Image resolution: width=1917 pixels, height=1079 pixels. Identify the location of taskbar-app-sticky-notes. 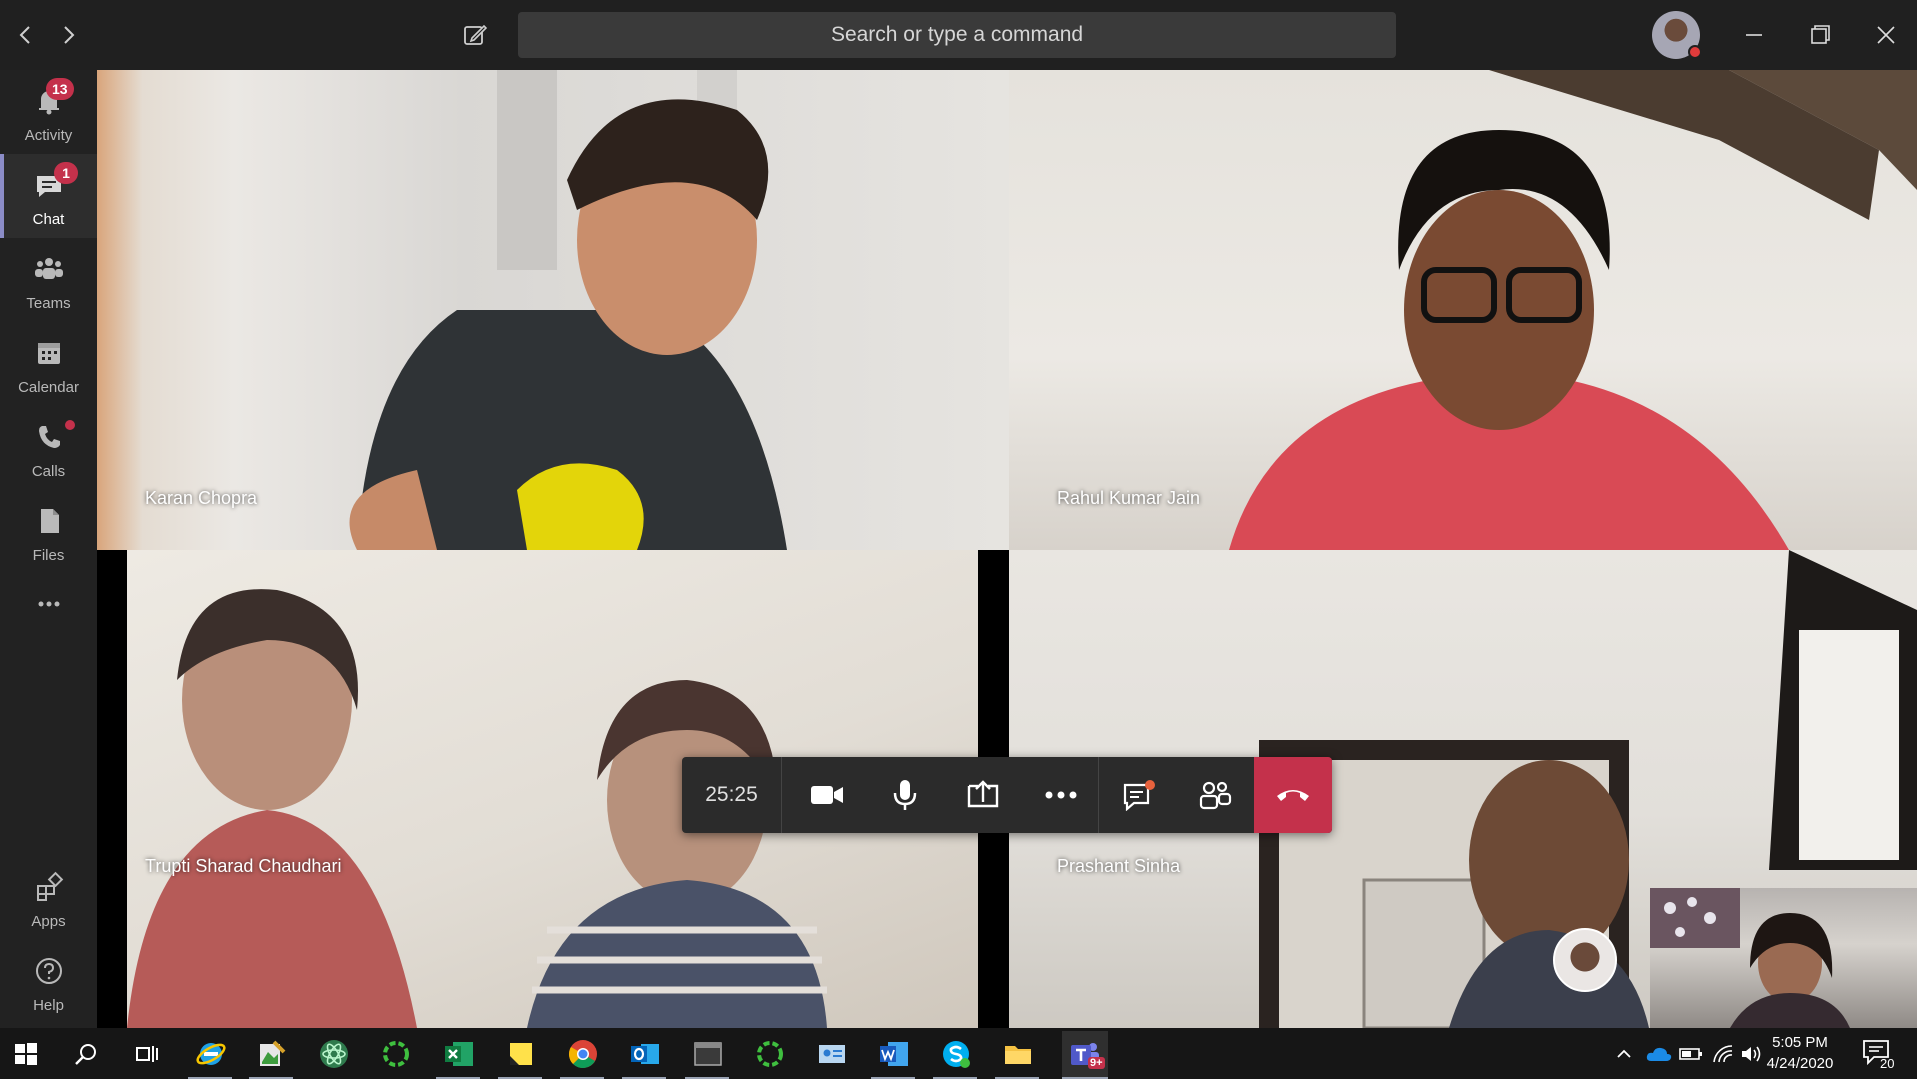
(521, 1054).